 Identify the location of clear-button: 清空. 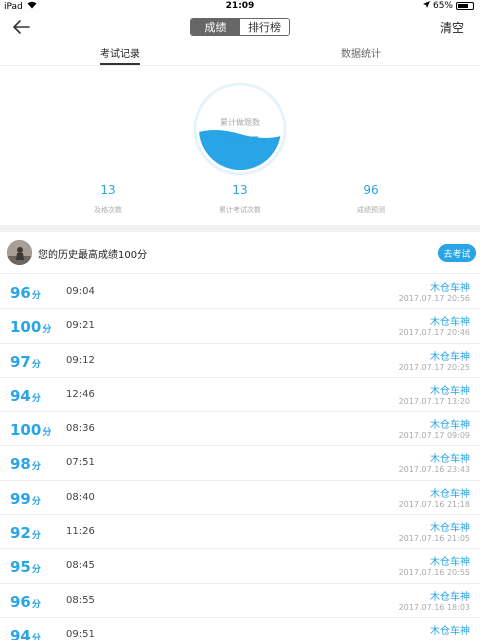
(452, 27).